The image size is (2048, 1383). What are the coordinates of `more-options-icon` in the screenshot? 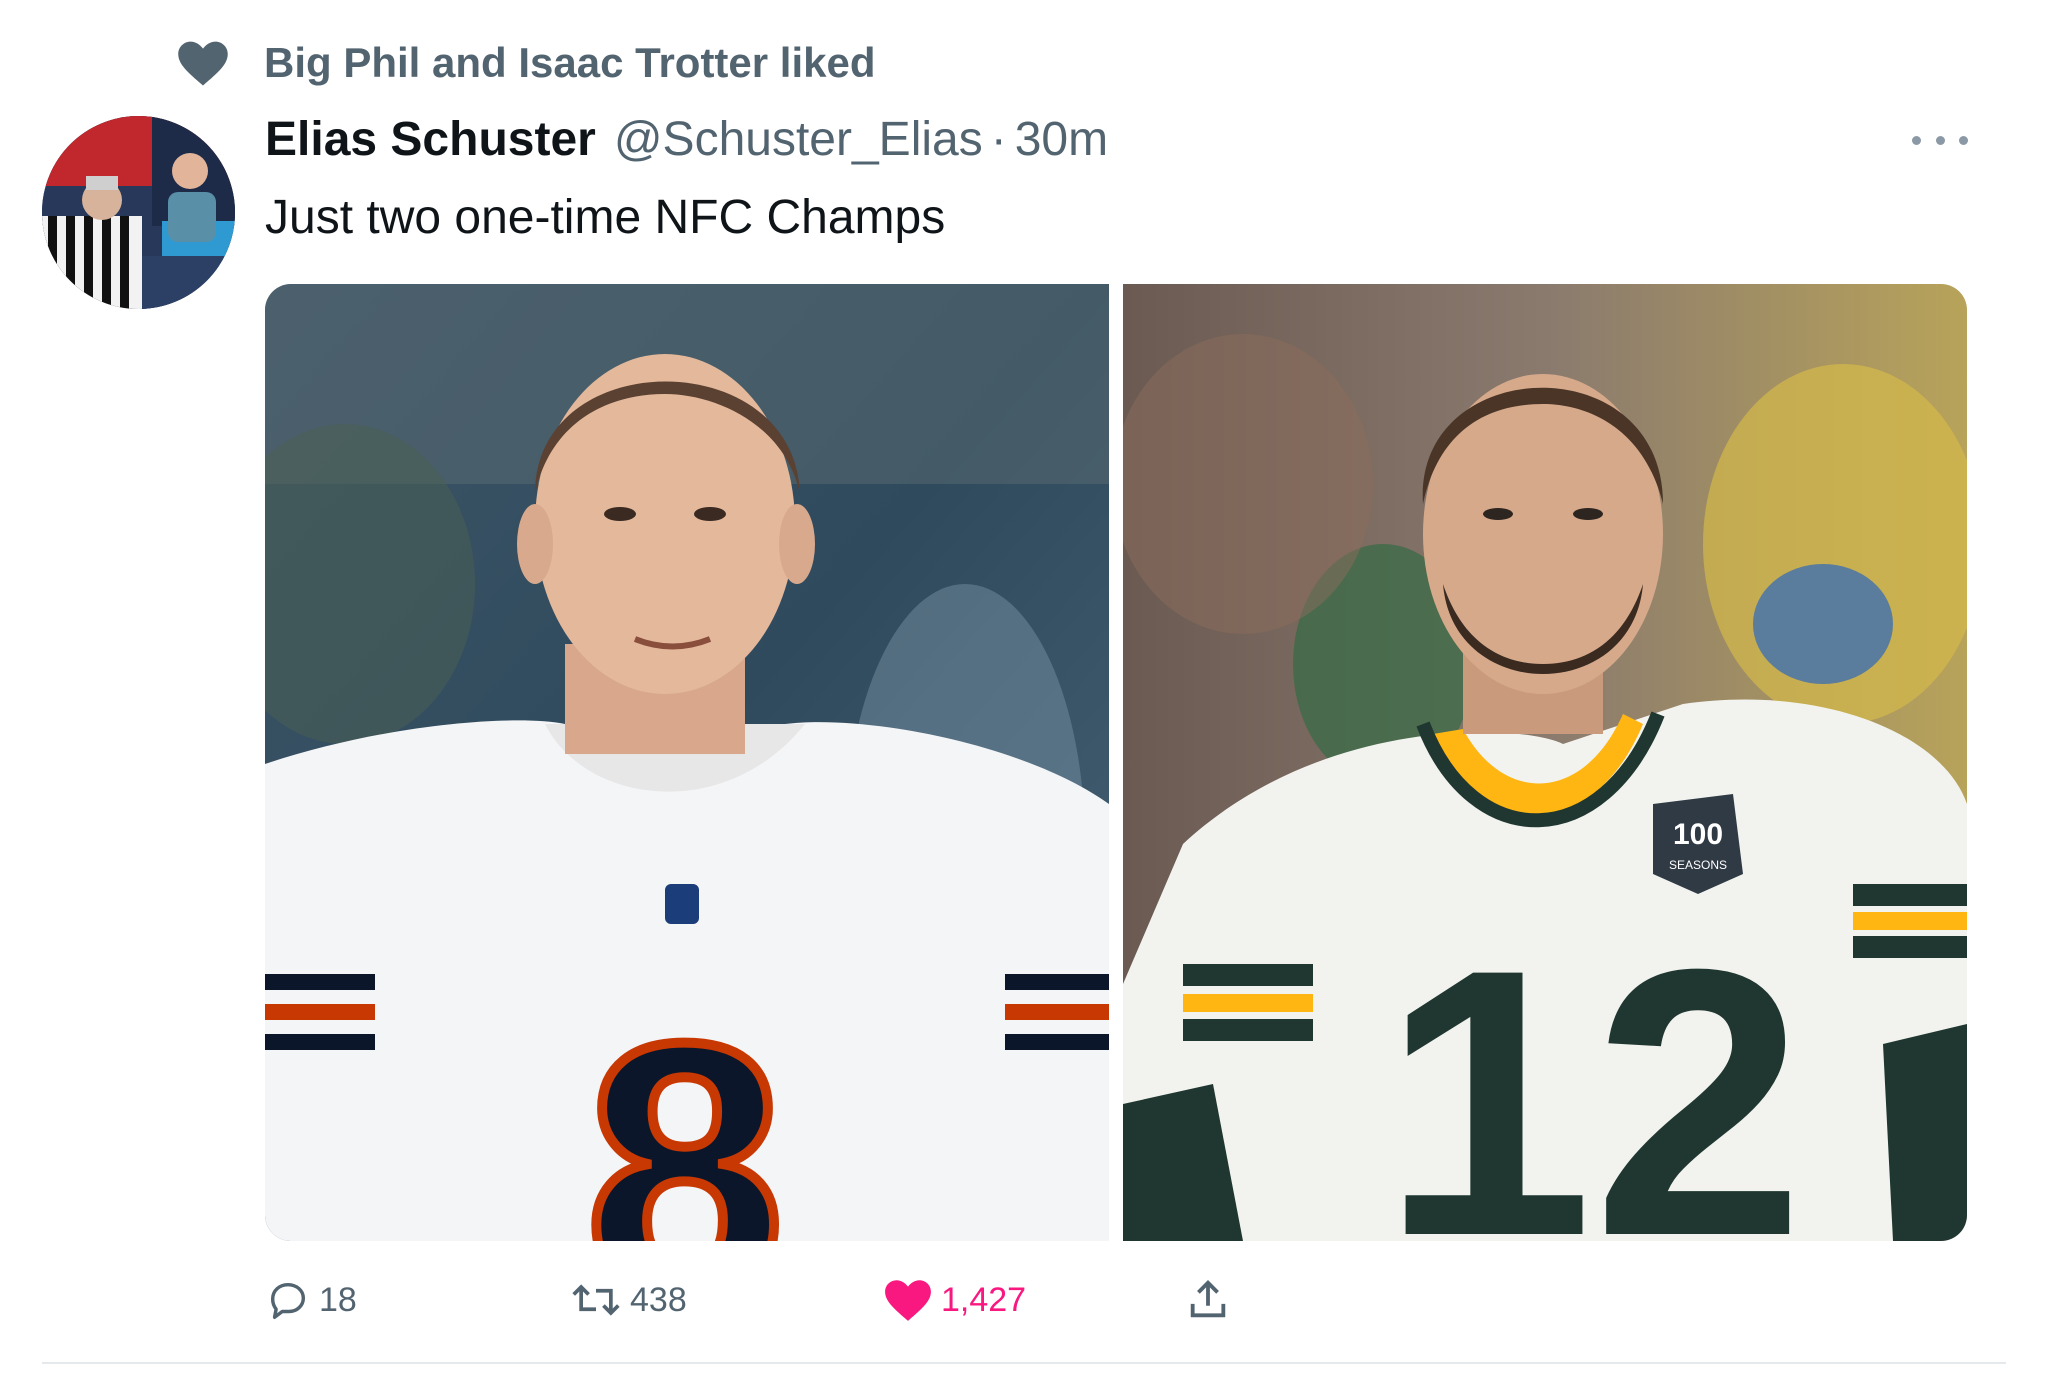 It's located at (1940, 140).